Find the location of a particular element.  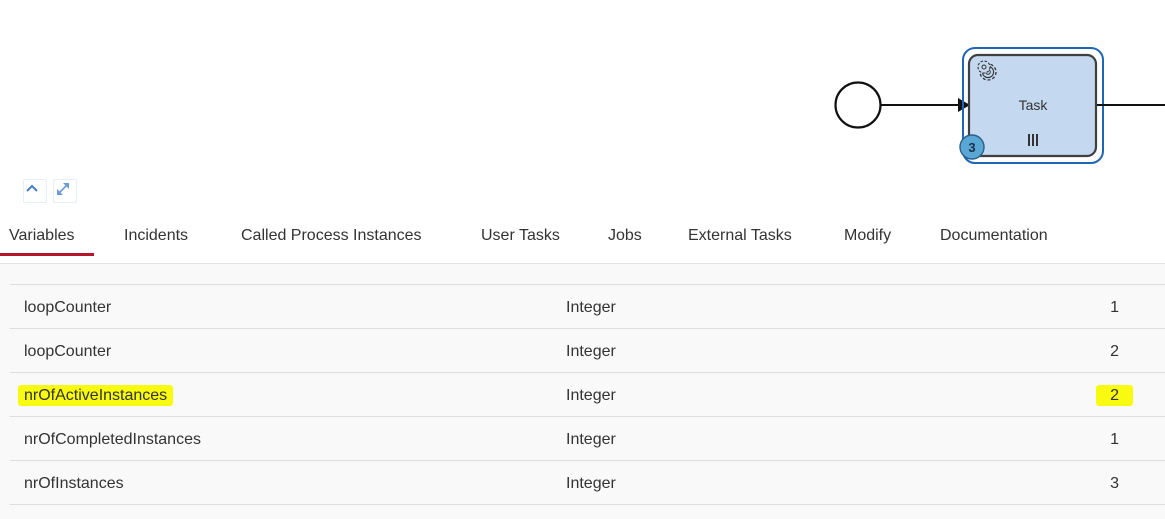

table-row: loopCounter Integer 1 is located at coordinates (587, 307).